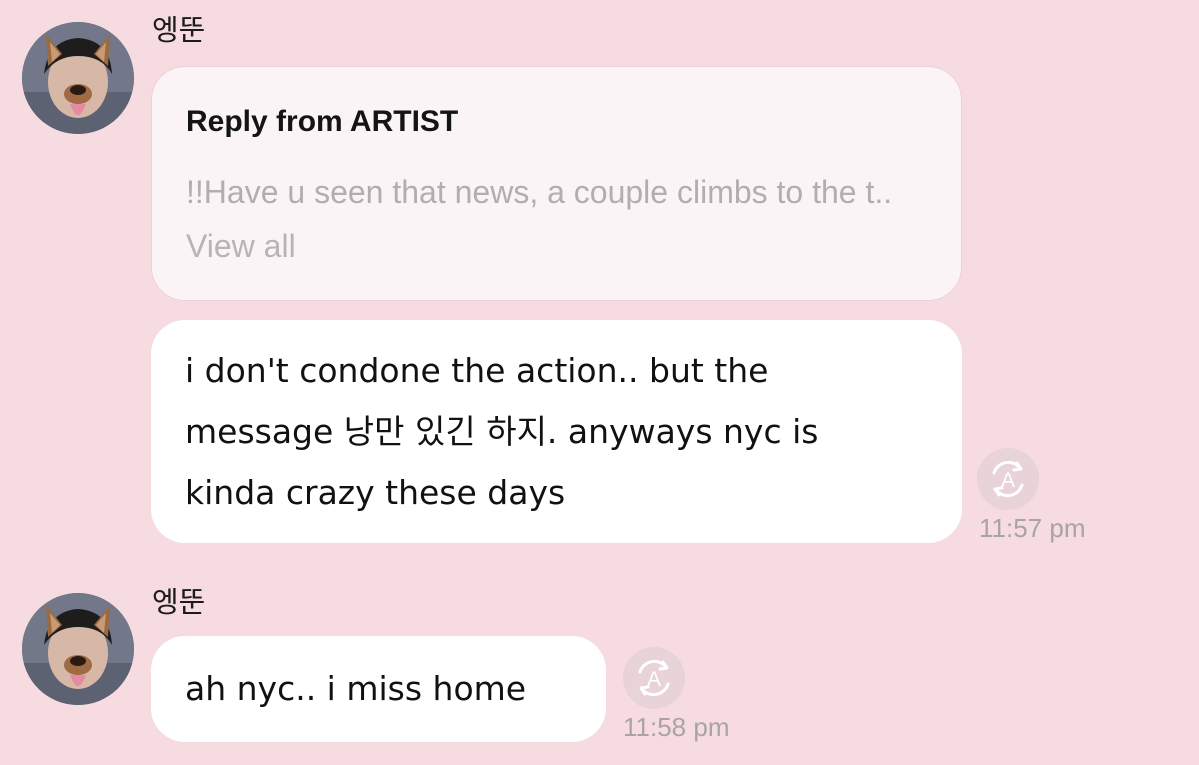  Describe the element at coordinates (676, 727) in the screenshot. I see `message-timestamp: 11:58 pm` at that location.